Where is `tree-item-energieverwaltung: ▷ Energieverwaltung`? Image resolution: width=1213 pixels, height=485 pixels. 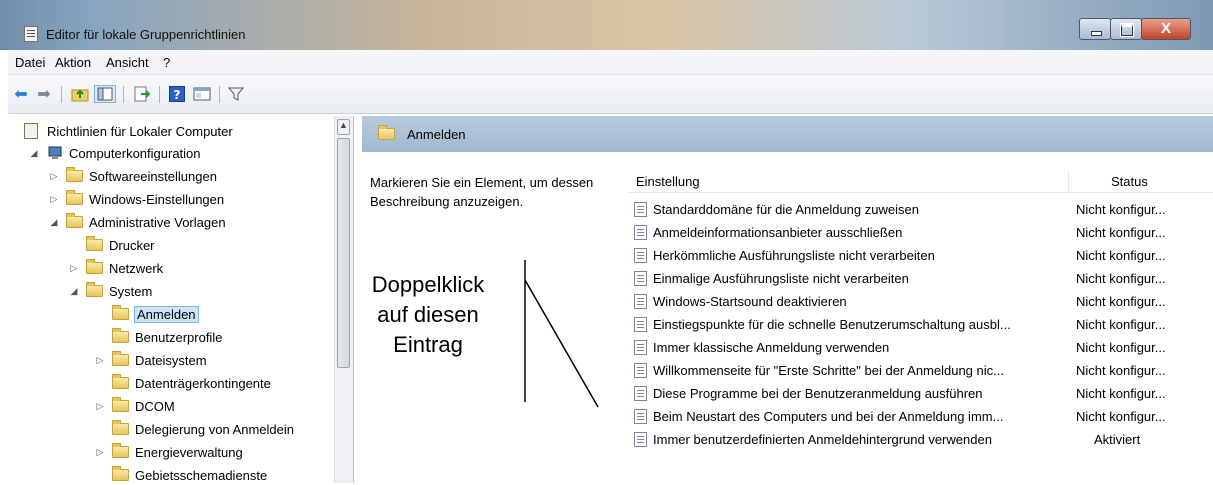 tree-item-energieverwaltung: ▷ Energieverwaltung is located at coordinates (168, 452).